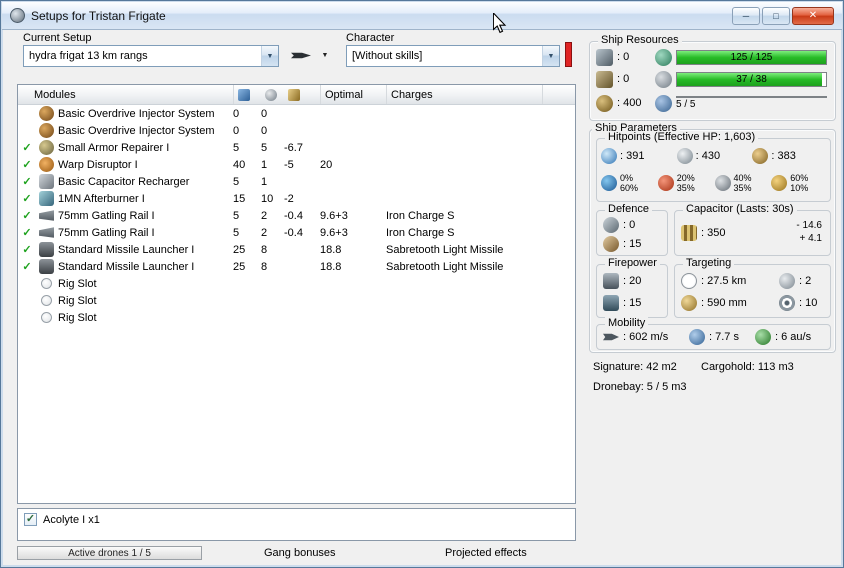  I want to click on module-row: ✓ Small Armor Repairer I 5 5 -6.7, so click(296, 147).